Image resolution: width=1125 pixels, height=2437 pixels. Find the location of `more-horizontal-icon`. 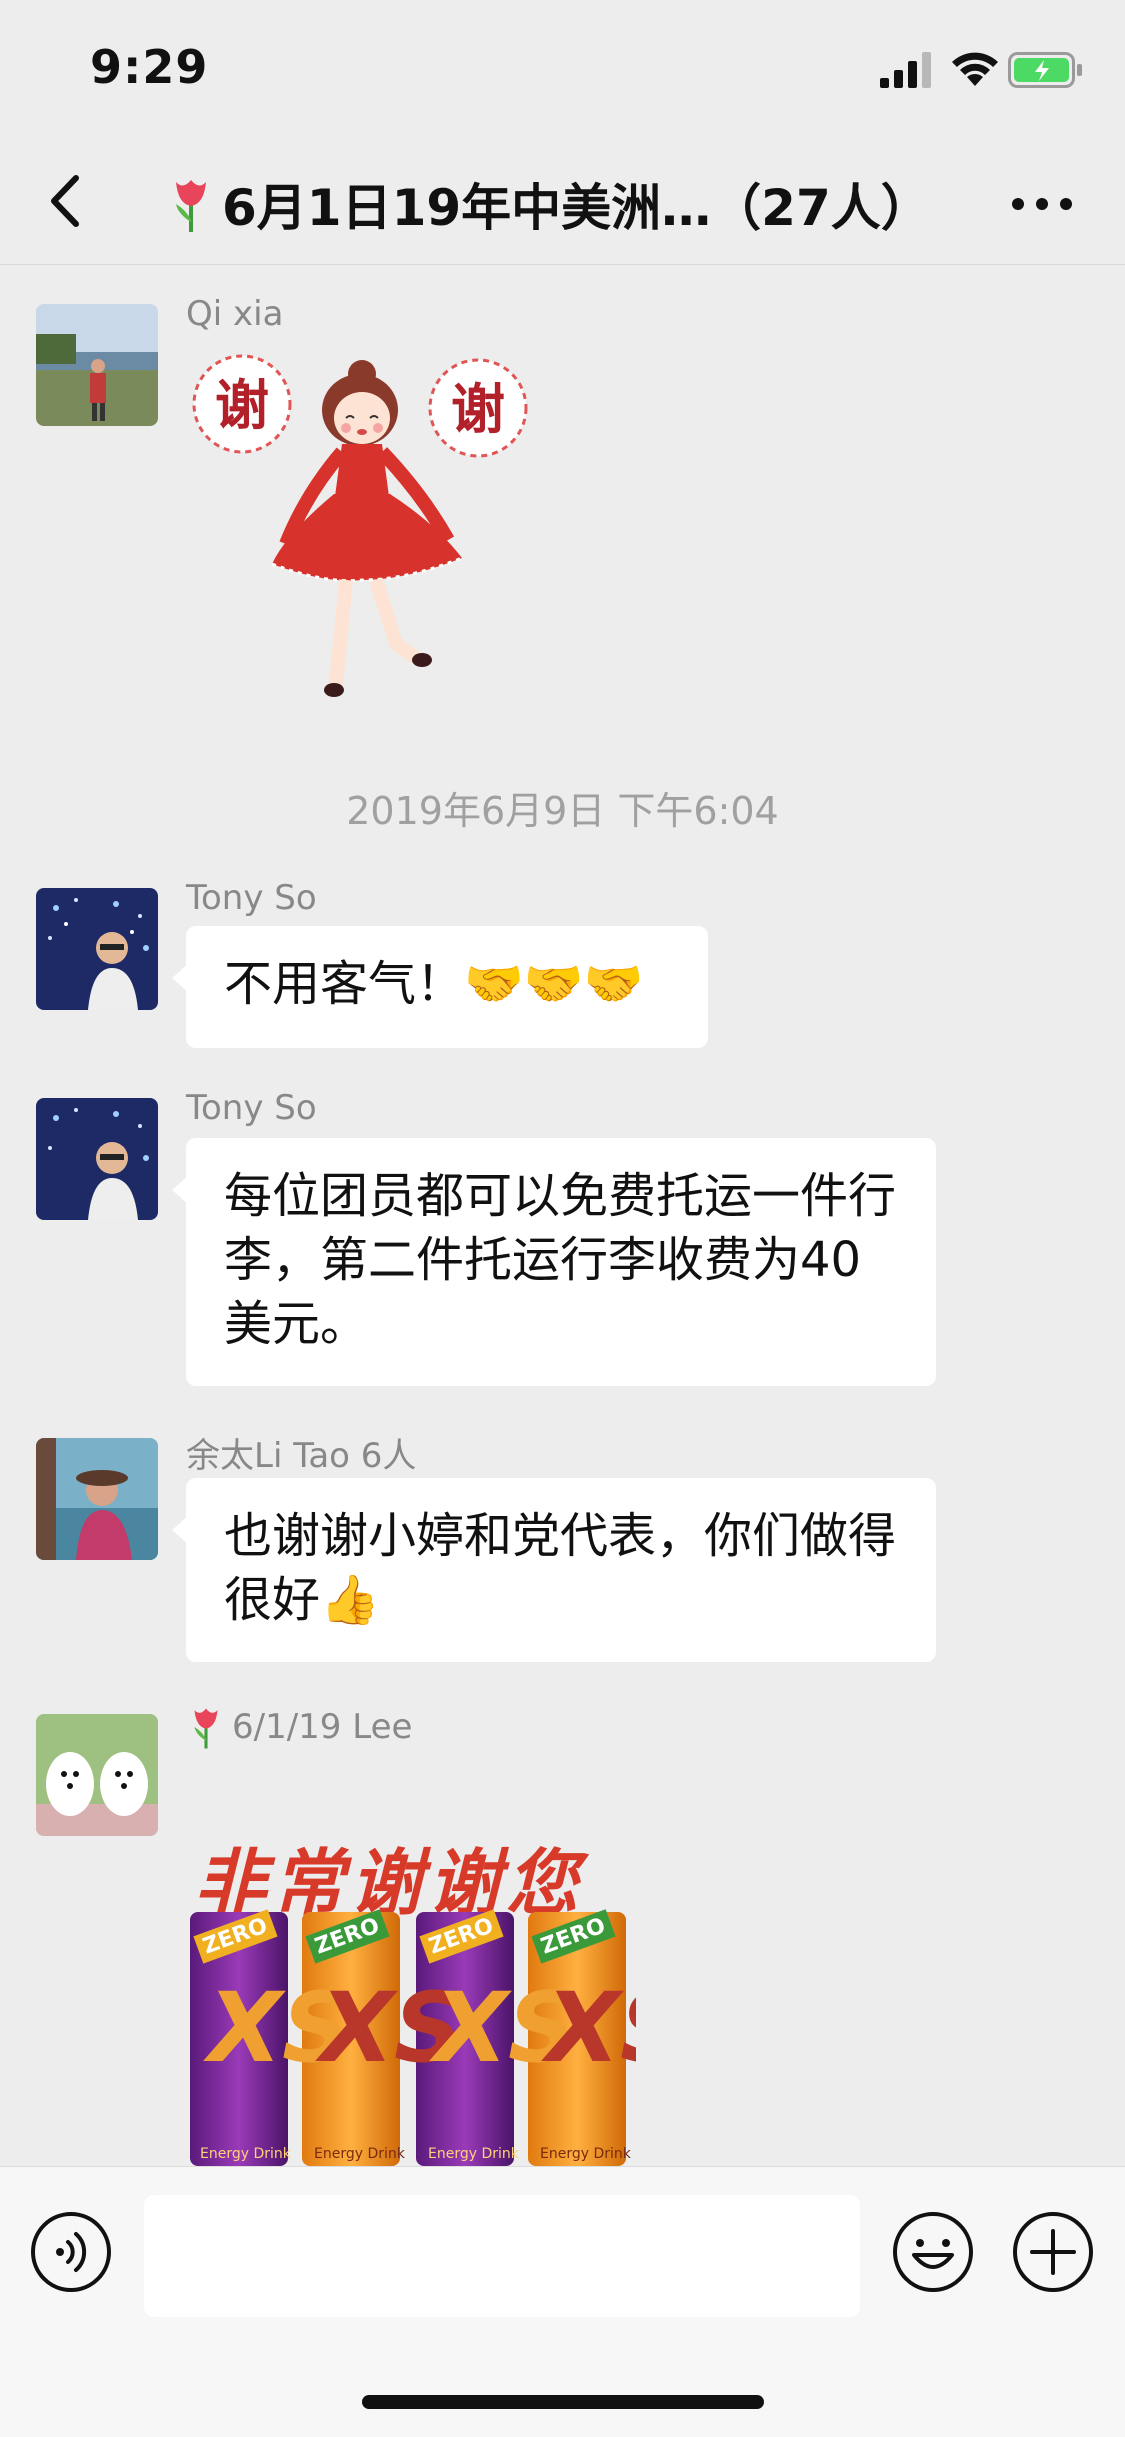

more-horizontal-icon is located at coordinates (1042, 204).